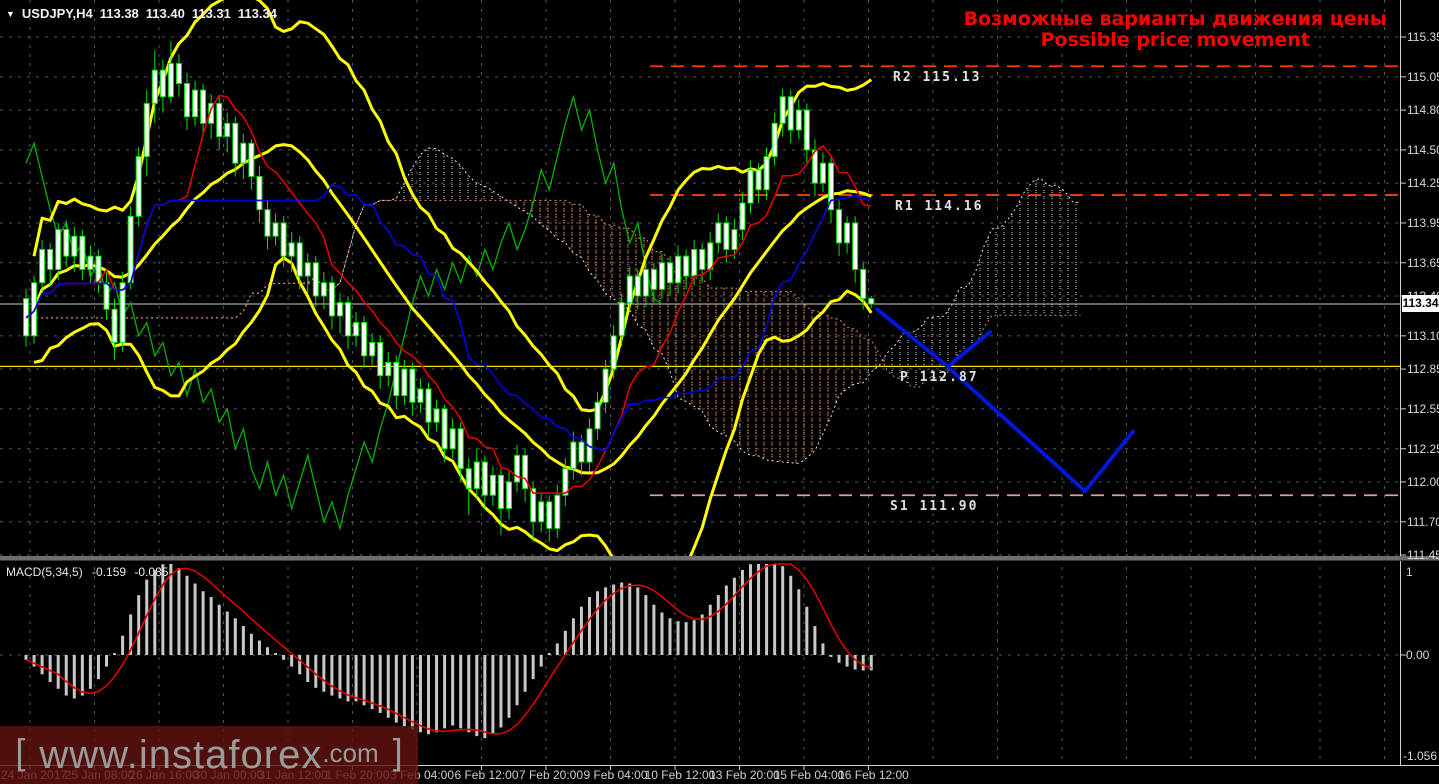  I want to click on macd-axis-top-label: 1, so click(1409, 572).